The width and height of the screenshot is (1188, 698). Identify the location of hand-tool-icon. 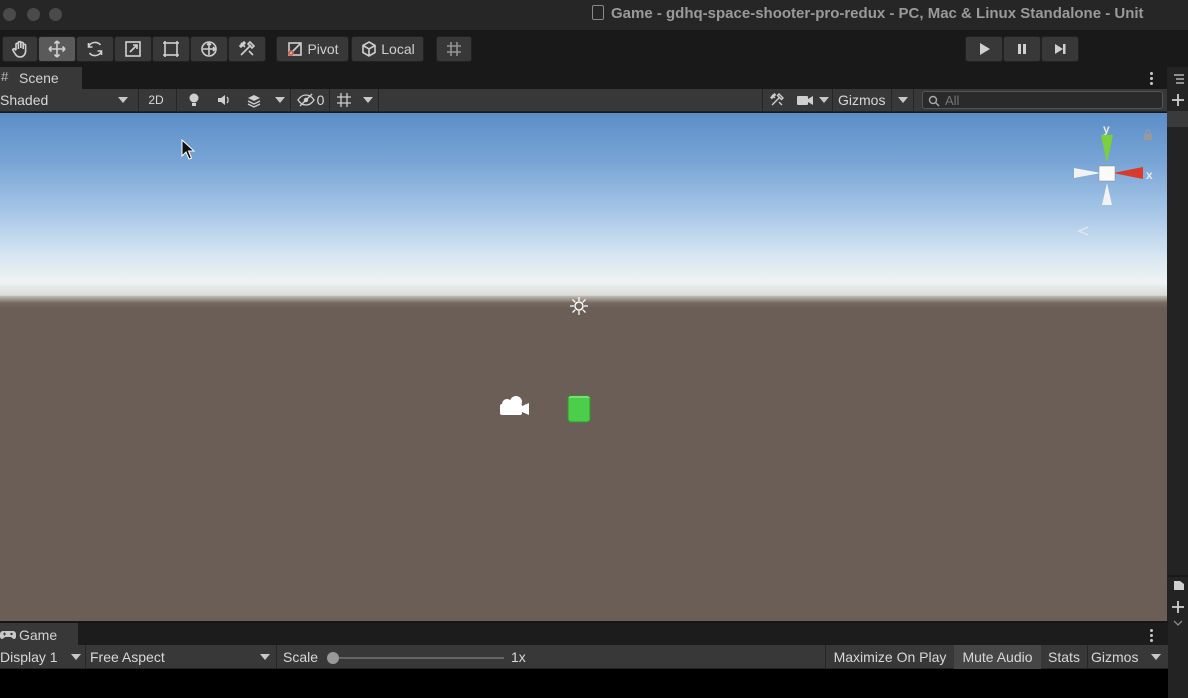
(19, 49).